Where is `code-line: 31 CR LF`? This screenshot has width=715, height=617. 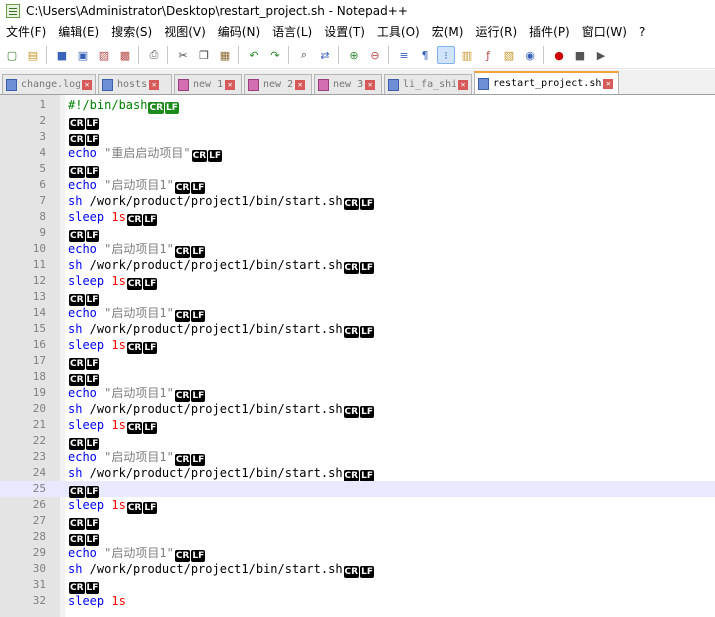
code-line: 31 CR LF is located at coordinates (357, 585).